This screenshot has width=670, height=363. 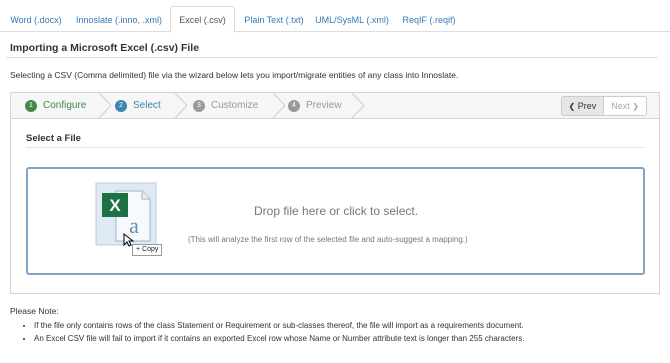 I want to click on notes-heading: Please Note:, so click(x=34, y=311).